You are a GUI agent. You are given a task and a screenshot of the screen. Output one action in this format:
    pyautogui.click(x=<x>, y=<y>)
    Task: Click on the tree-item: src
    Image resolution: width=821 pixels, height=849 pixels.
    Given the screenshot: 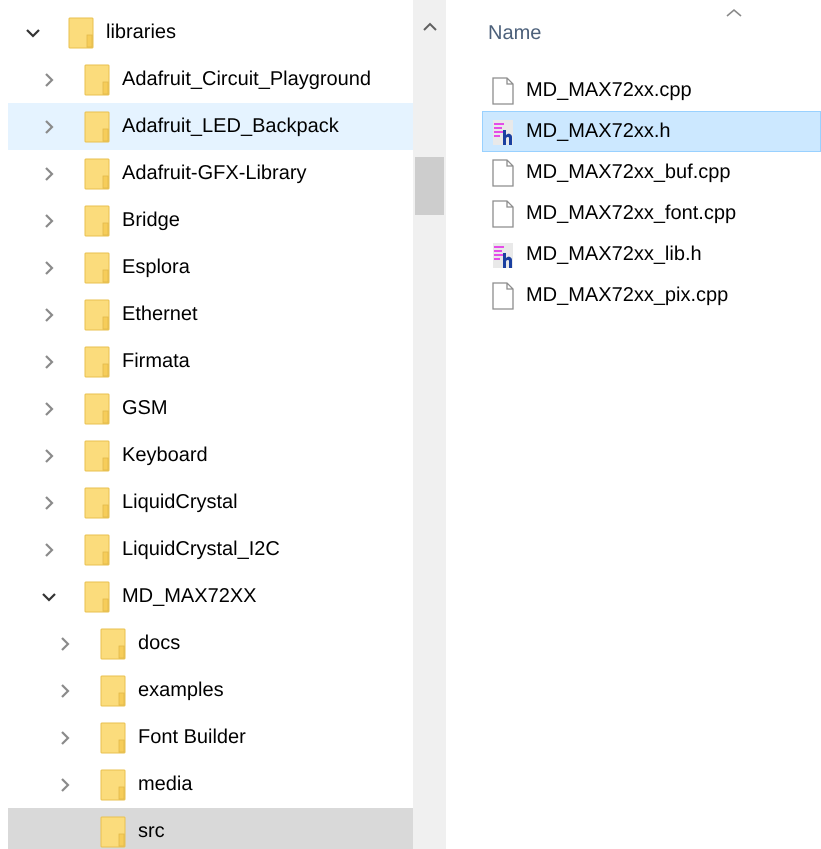 What is the action you would take?
    pyautogui.click(x=210, y=828)
    